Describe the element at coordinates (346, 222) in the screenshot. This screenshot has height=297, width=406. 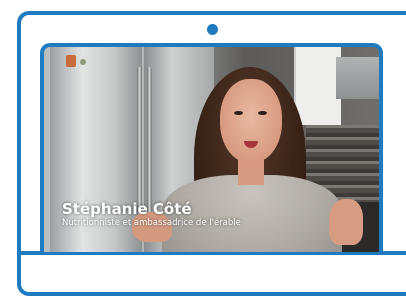
I see `speaker-hand` at that location.